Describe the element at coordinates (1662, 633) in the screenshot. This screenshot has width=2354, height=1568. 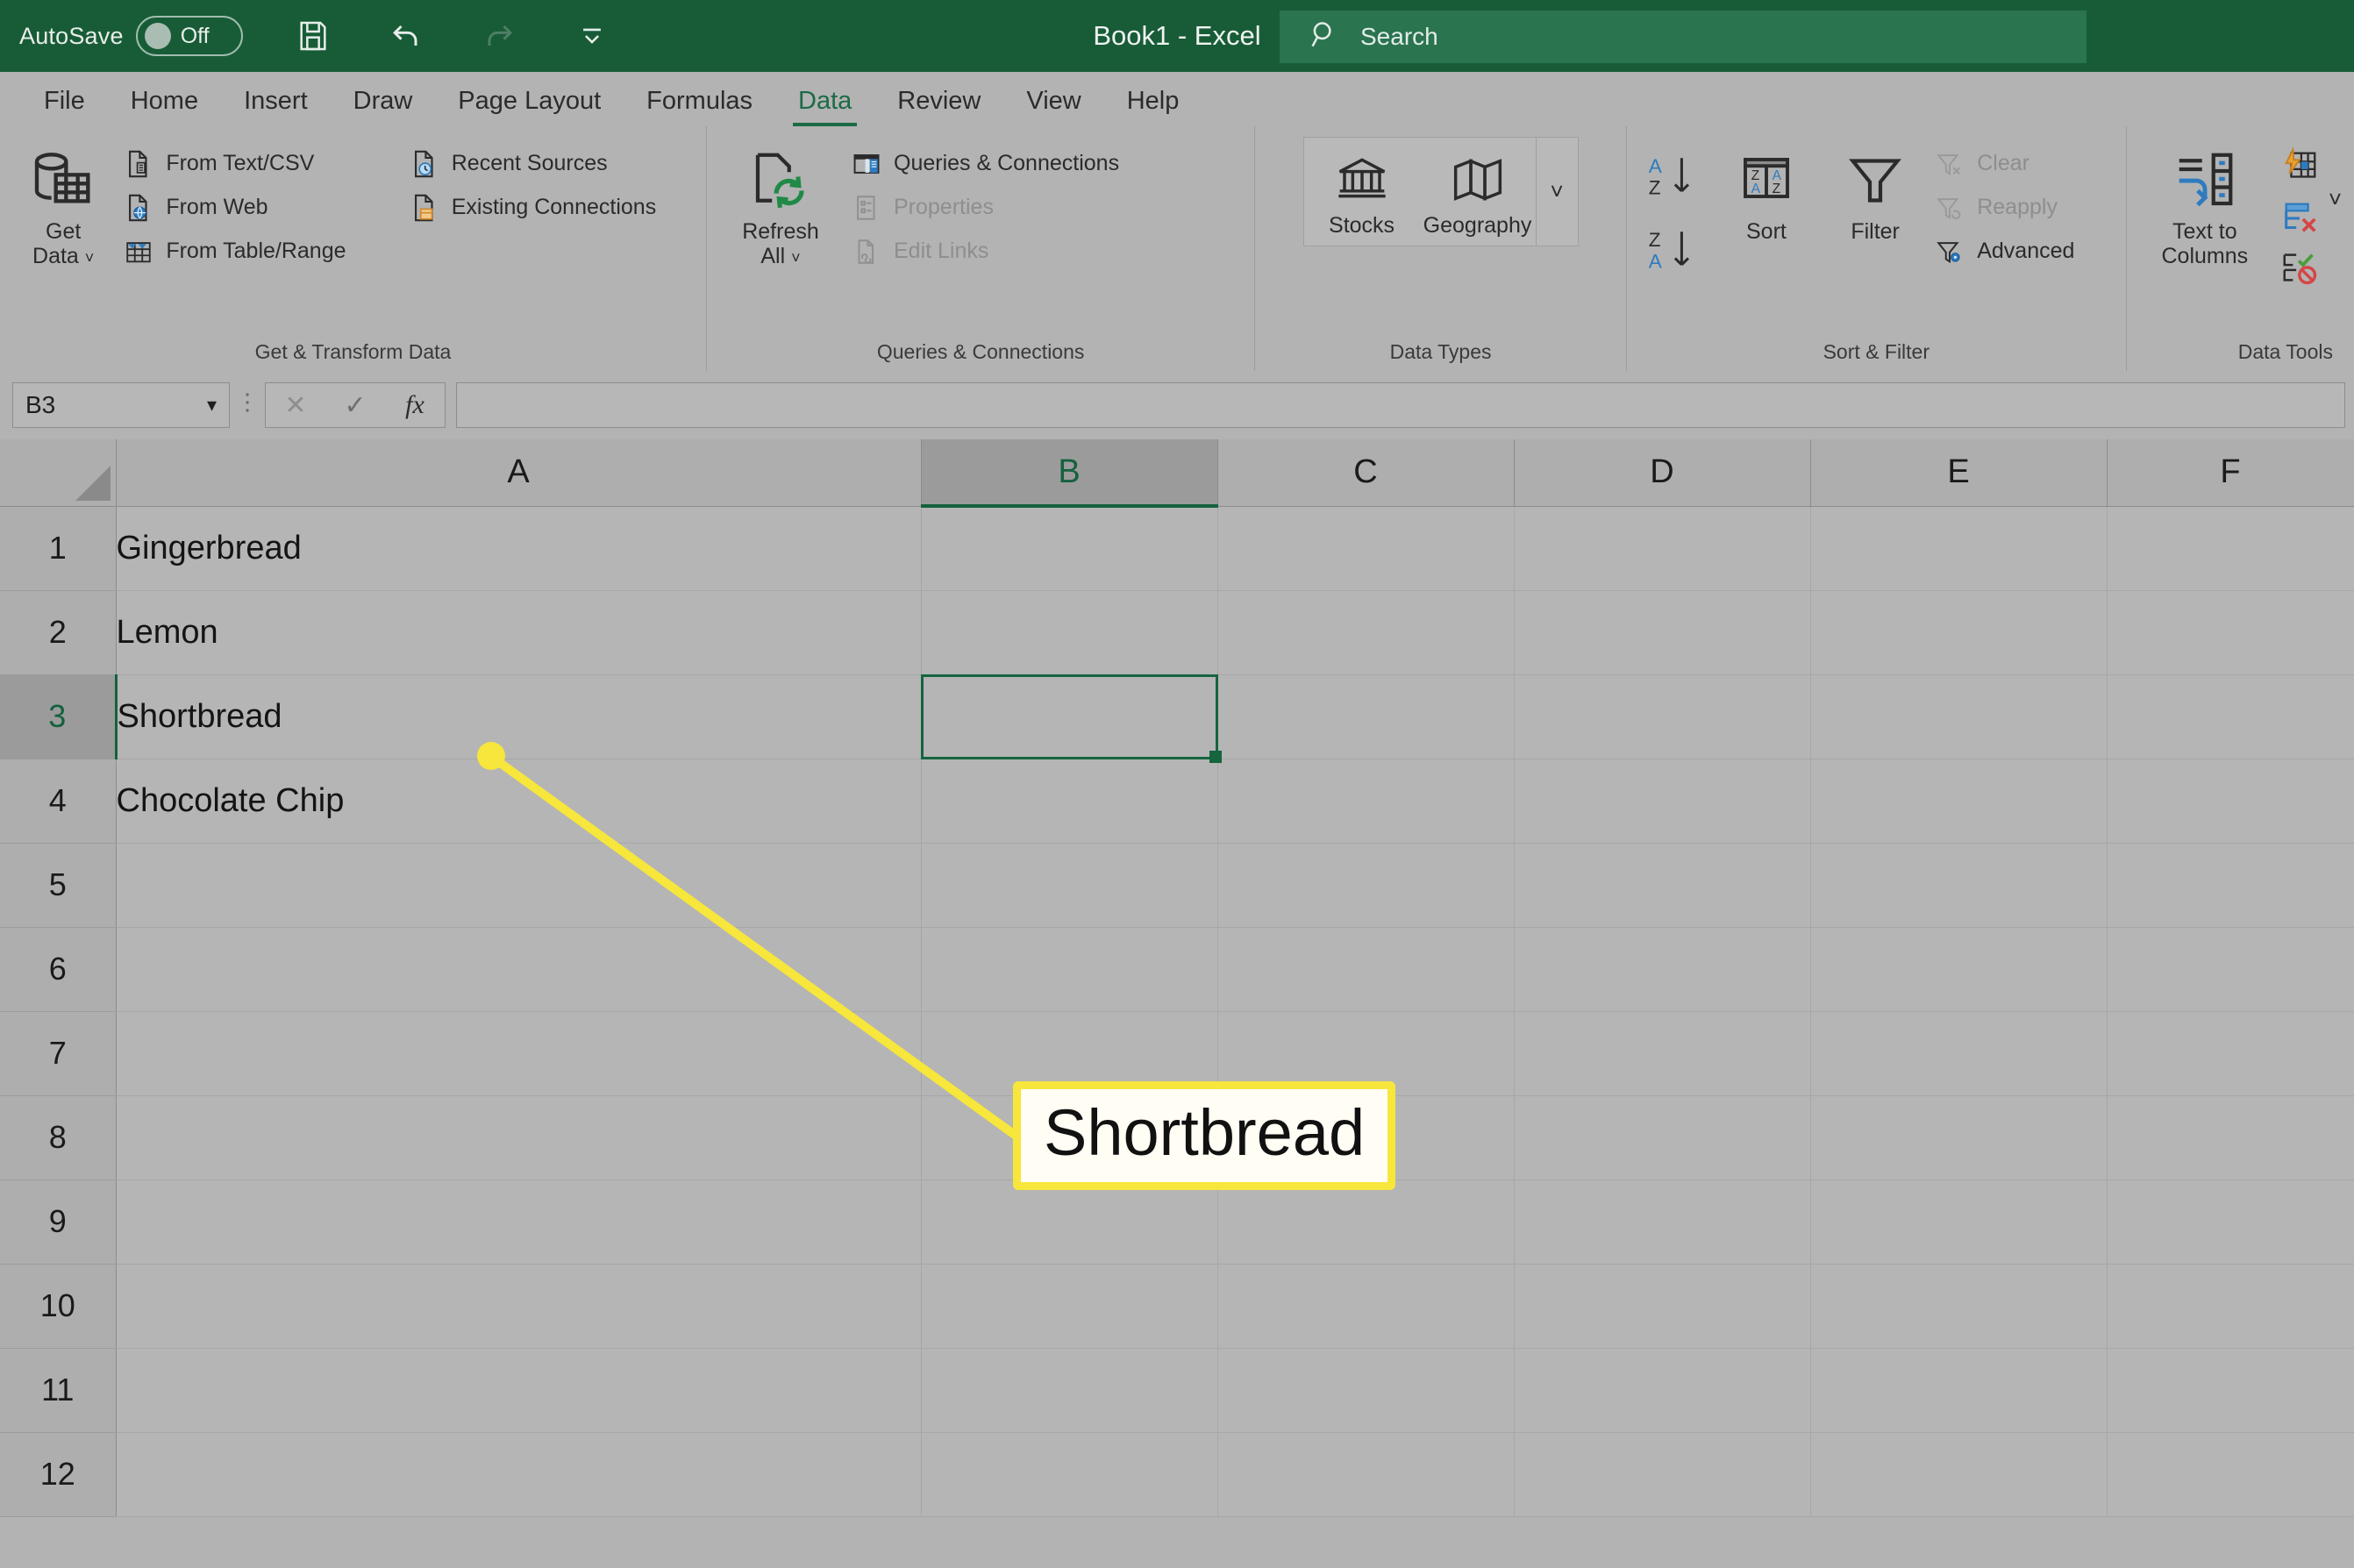
I see `cell-d2` at that location.